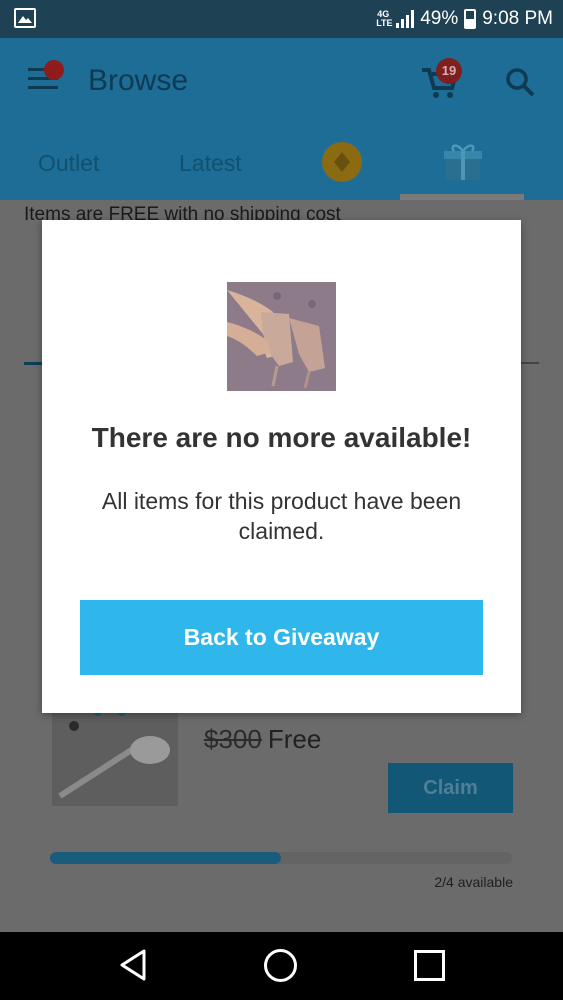 Image resolution: width=563 pixels, height=1000 pixels. I want to click on menu-notification-dot, so click(54, 70).